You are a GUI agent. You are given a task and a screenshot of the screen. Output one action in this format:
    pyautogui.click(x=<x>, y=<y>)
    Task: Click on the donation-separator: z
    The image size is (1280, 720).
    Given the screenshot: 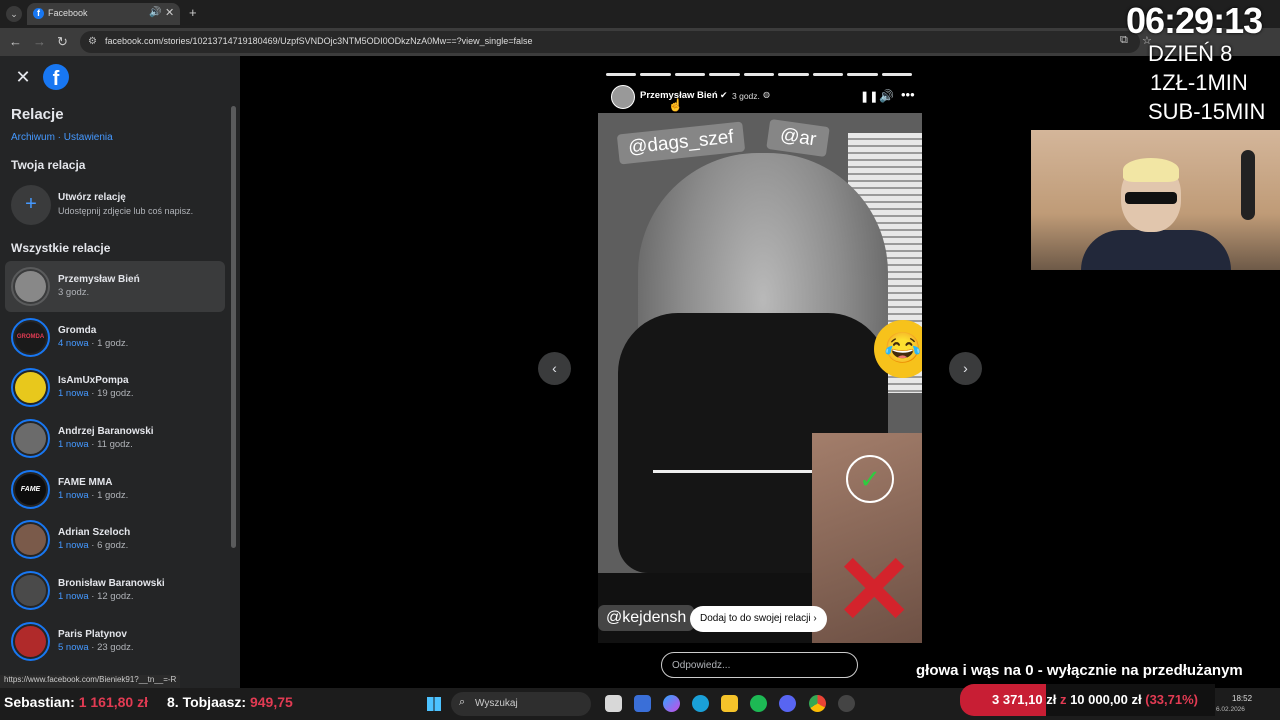 What is the action you would take?
    pyautogui.click(x=1063, y=699)
    